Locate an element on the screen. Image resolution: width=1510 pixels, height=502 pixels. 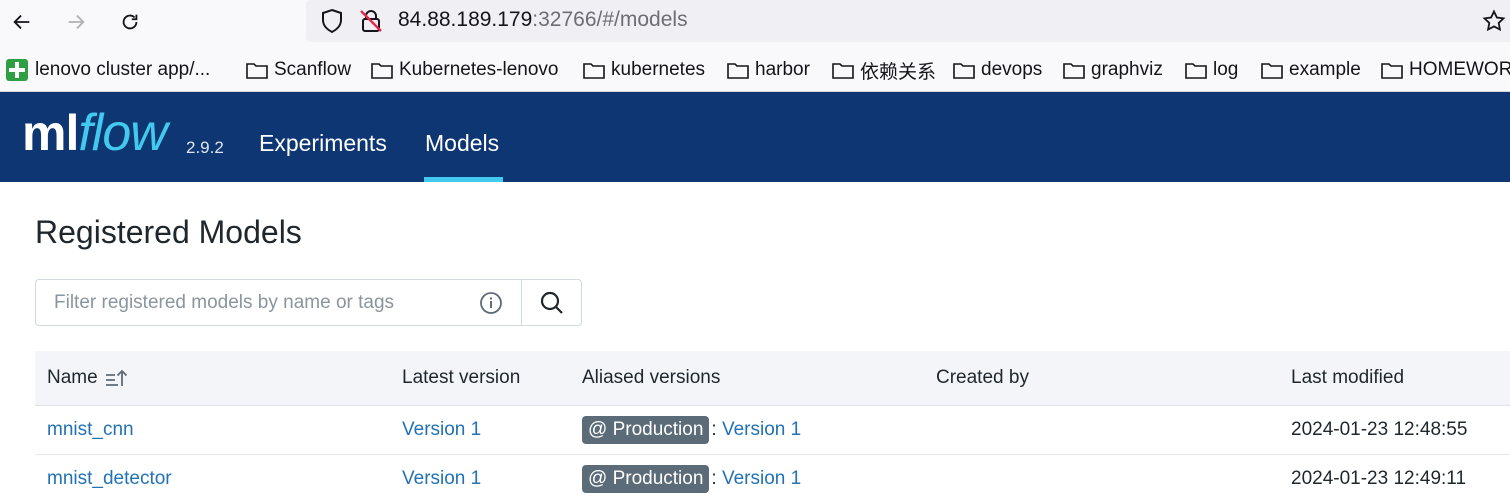
back-button is located at coordinates (22, 22).